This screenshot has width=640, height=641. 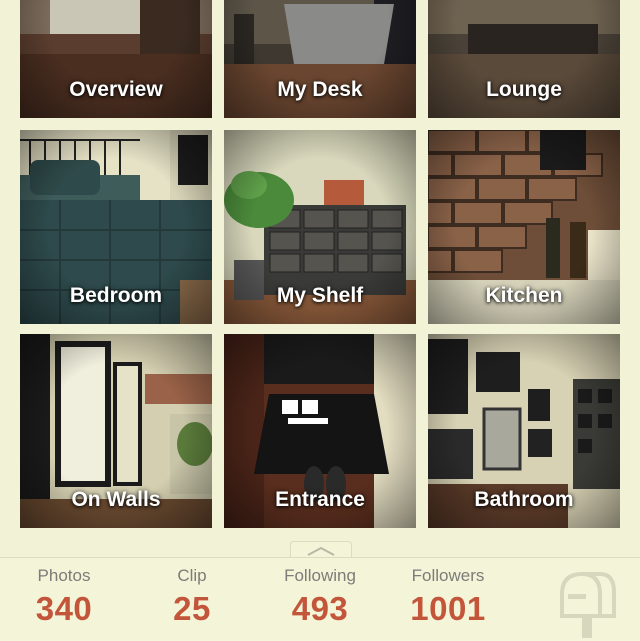 What do you see at coordinates (116, 431) in the screenshot?
I see `tile-on-walls: On Walls` at bounding box center [116, 431].